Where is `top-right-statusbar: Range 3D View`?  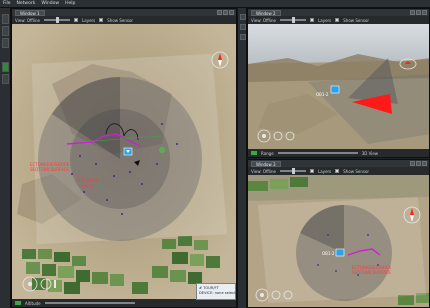
top-right-statusbar: Range 3D View is located at coordinates (338, 153).